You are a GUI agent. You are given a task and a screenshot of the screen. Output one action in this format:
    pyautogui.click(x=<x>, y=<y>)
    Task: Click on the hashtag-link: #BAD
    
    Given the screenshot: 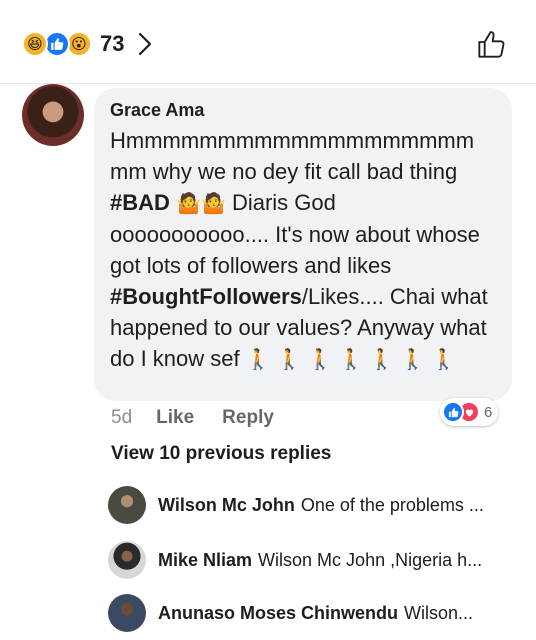 What is the action you would take?
    pyautogui.click(x=140, y=202)
    